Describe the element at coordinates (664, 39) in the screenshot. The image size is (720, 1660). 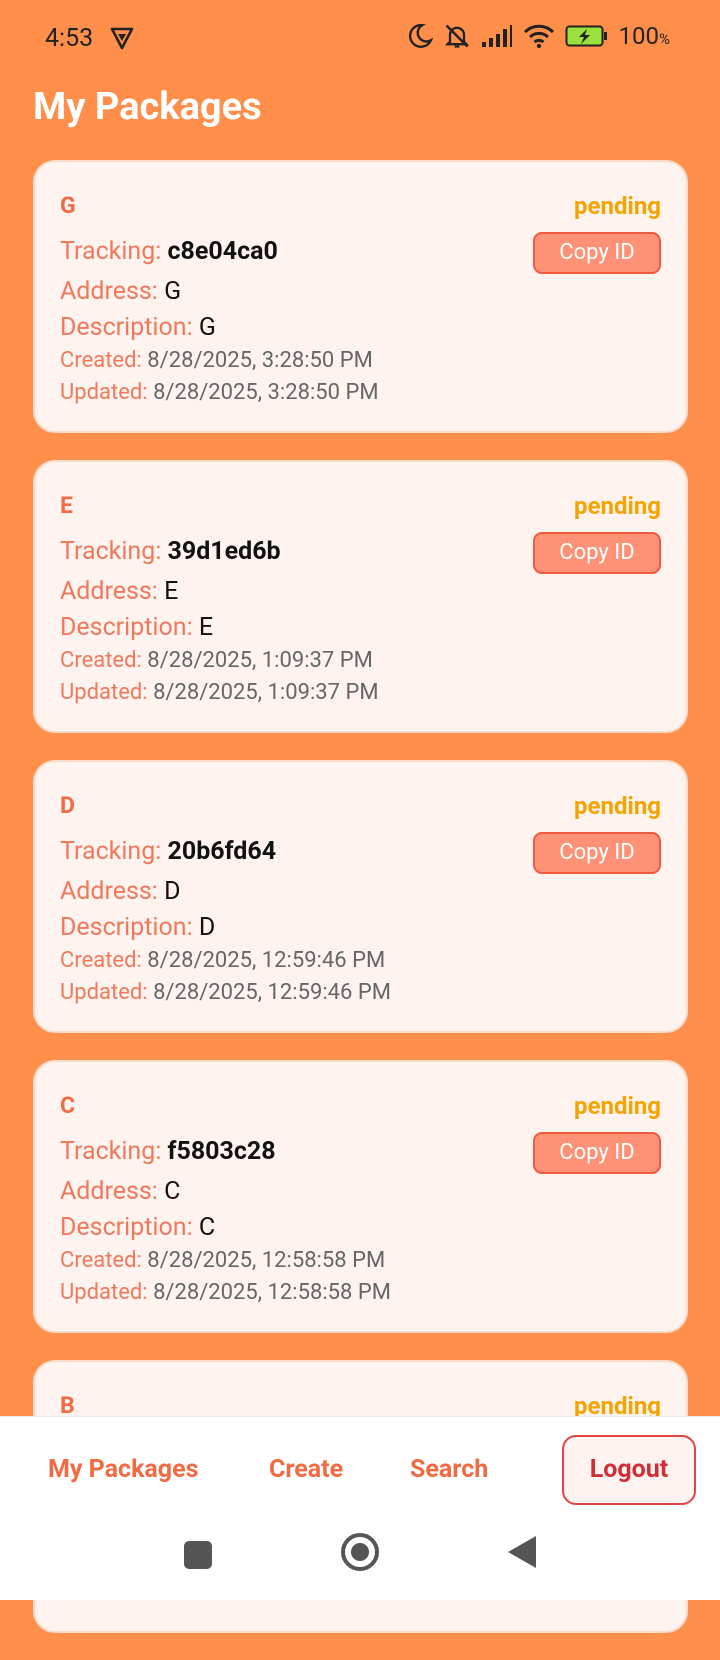
I see `battery-unit: %` at that location.